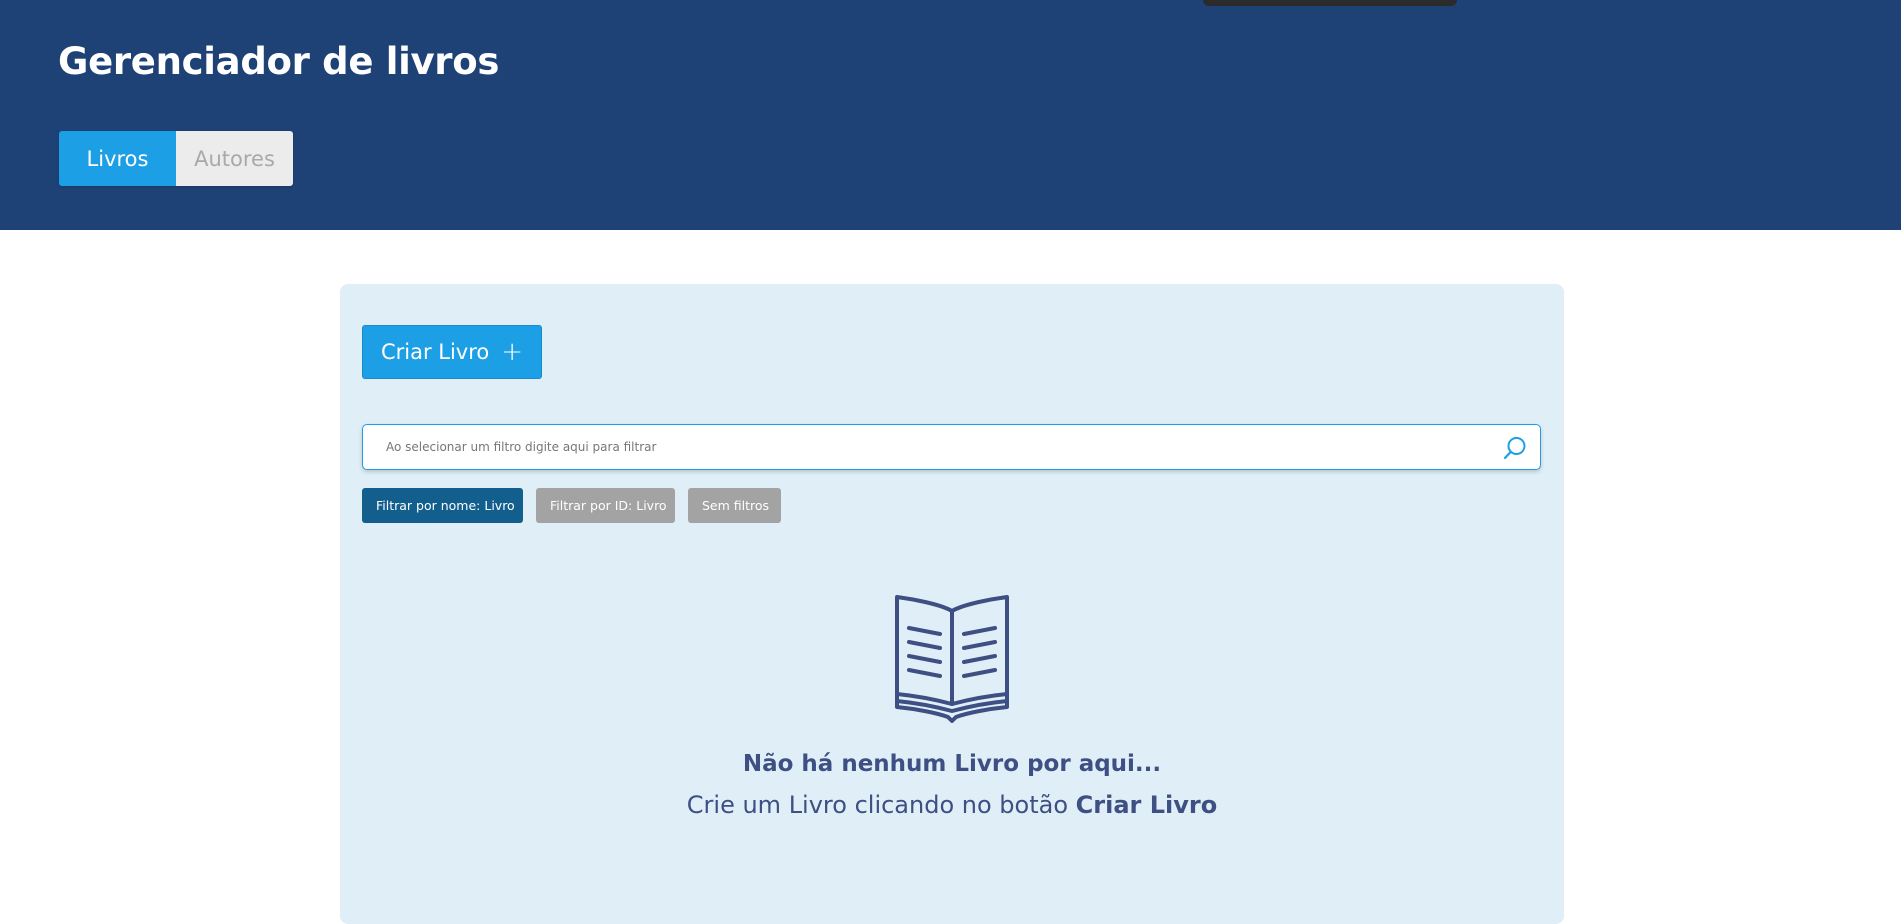 The width and height of the screenshot is (1901, 924). I want to click on empty-state-hint-text: Crie um Livro clicando no botão, so click(877, 805).